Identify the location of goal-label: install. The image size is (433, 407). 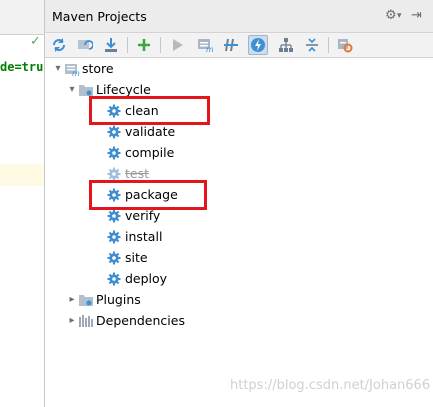
(144, 236).